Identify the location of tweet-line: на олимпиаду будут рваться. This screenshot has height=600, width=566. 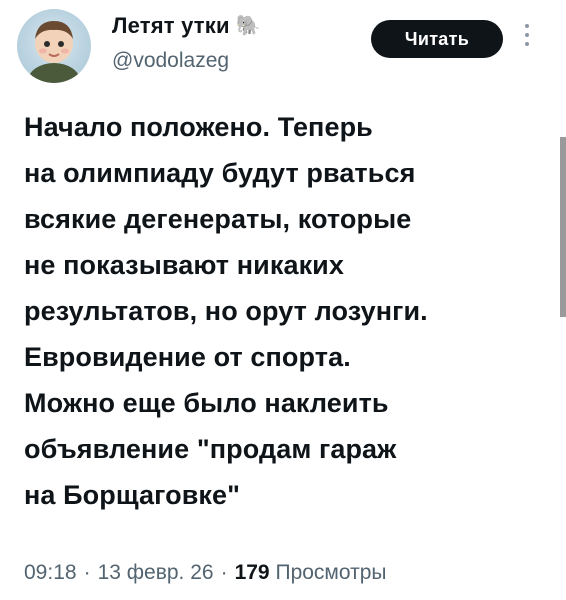
(220, 173).